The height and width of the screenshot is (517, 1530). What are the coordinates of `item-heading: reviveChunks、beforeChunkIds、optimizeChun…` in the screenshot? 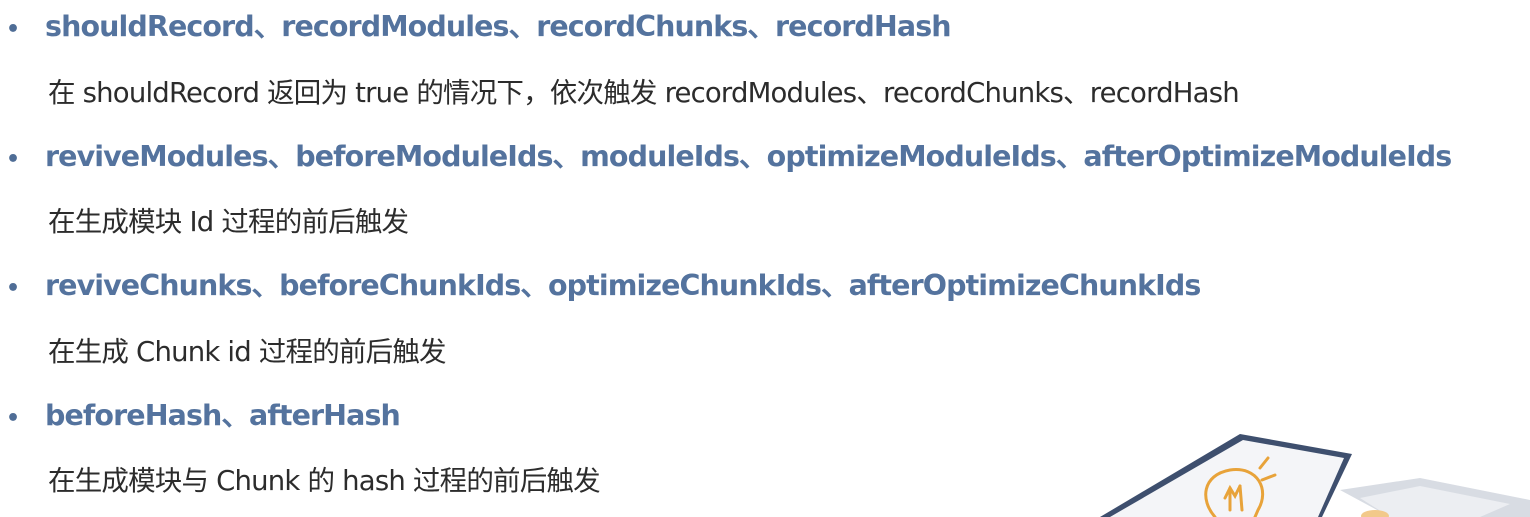 It's located at (623, 285).